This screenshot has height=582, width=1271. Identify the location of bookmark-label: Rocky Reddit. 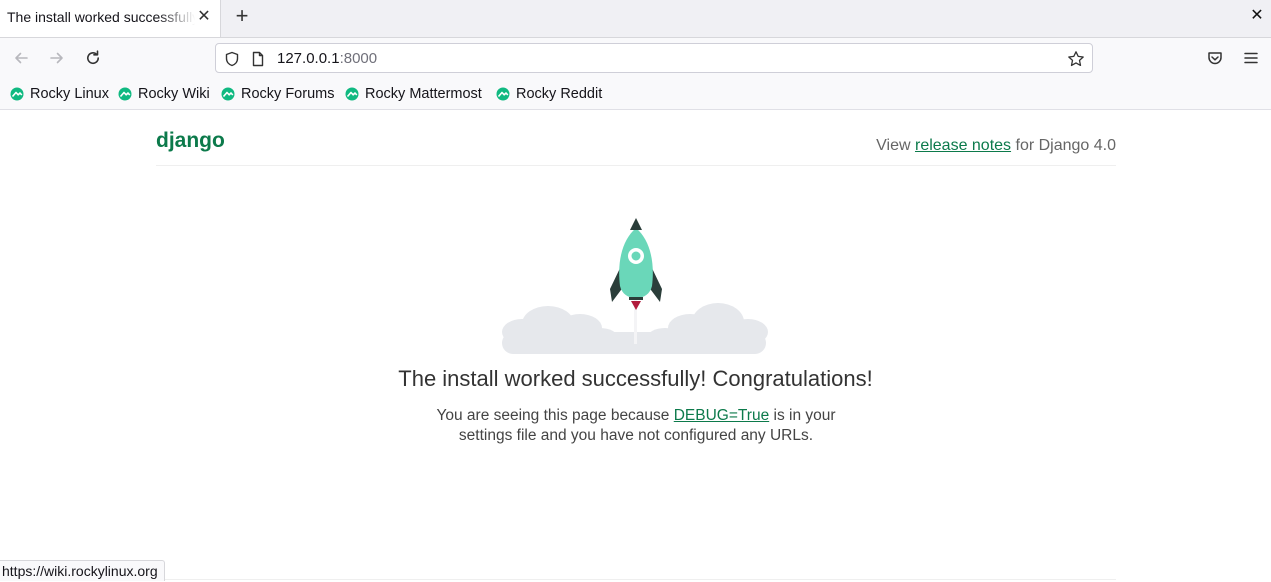
(559, 94).